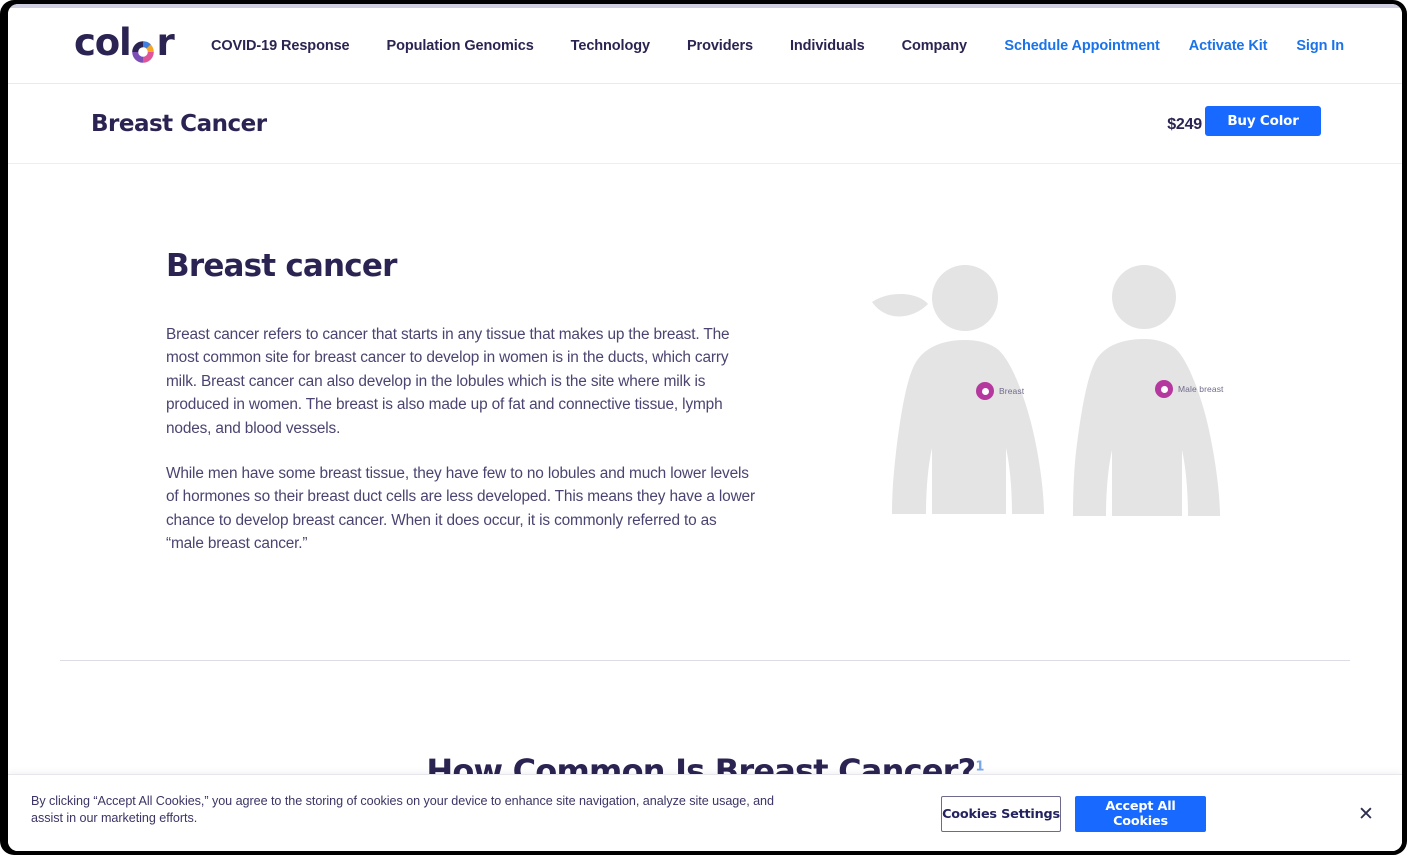  I want to click on buy-color-button: Buy Color, so click(1263, 121).